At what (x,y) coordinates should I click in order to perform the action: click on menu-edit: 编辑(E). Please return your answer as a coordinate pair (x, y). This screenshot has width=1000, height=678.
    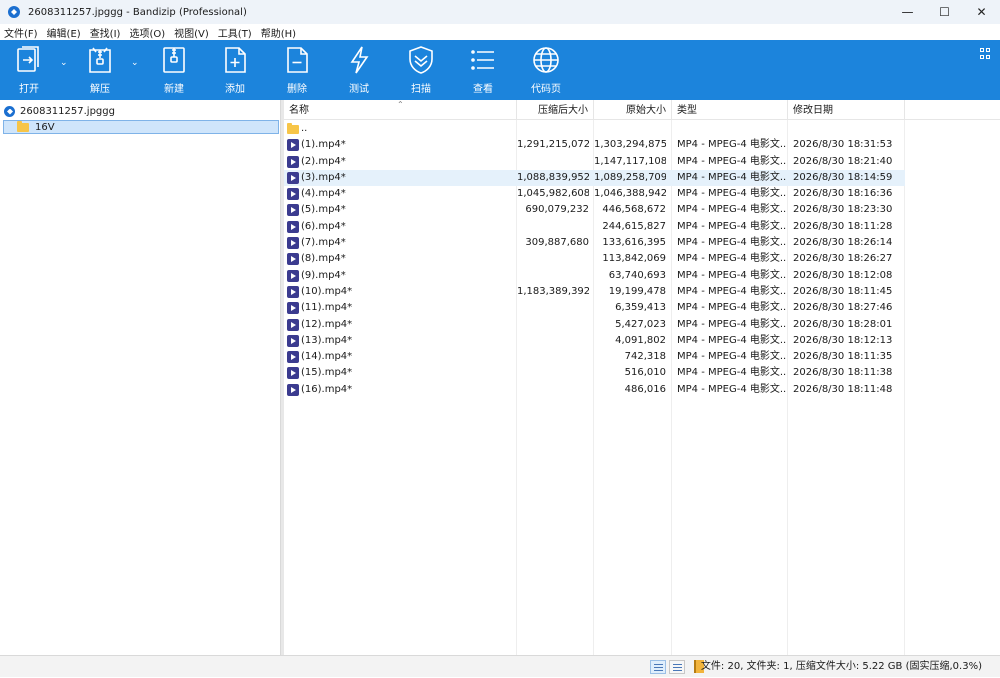
    Looking at the image, I should click on (64, 32).